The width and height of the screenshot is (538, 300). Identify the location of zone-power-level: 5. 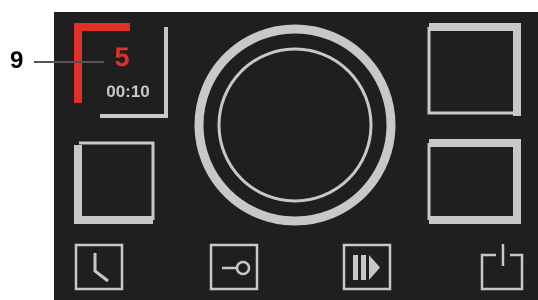
(122, 57).